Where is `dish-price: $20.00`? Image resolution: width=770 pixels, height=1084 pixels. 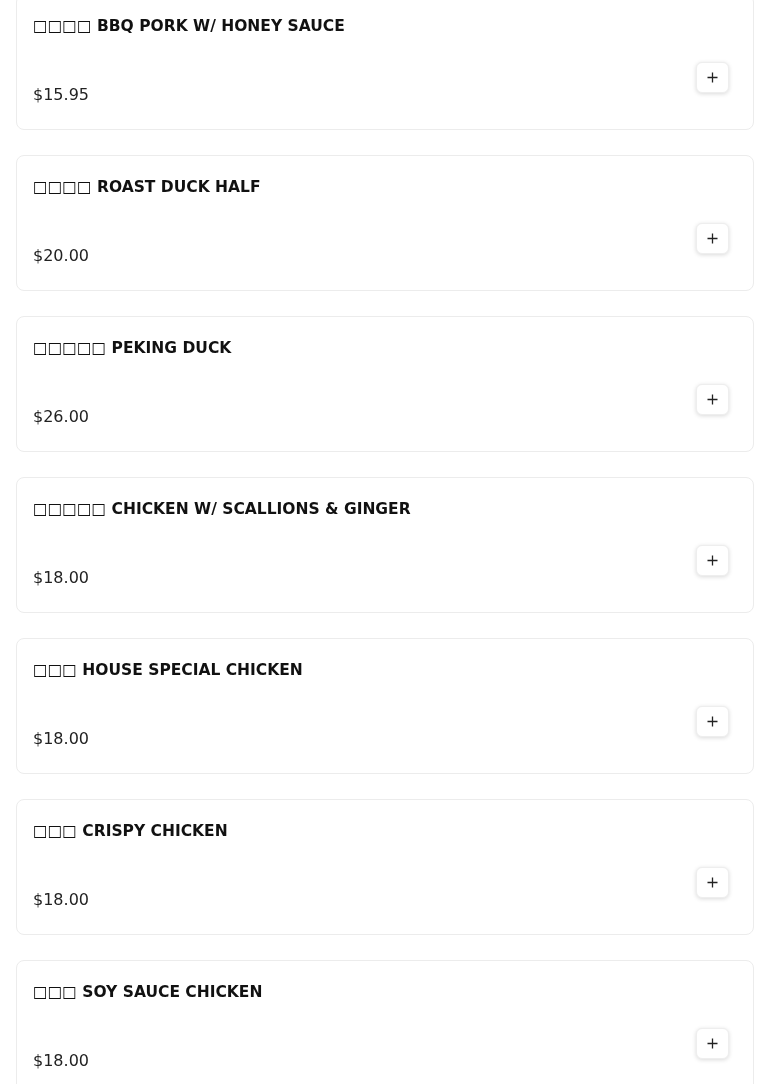
dish-price: $20.00 is located at coordinates (61, 256).